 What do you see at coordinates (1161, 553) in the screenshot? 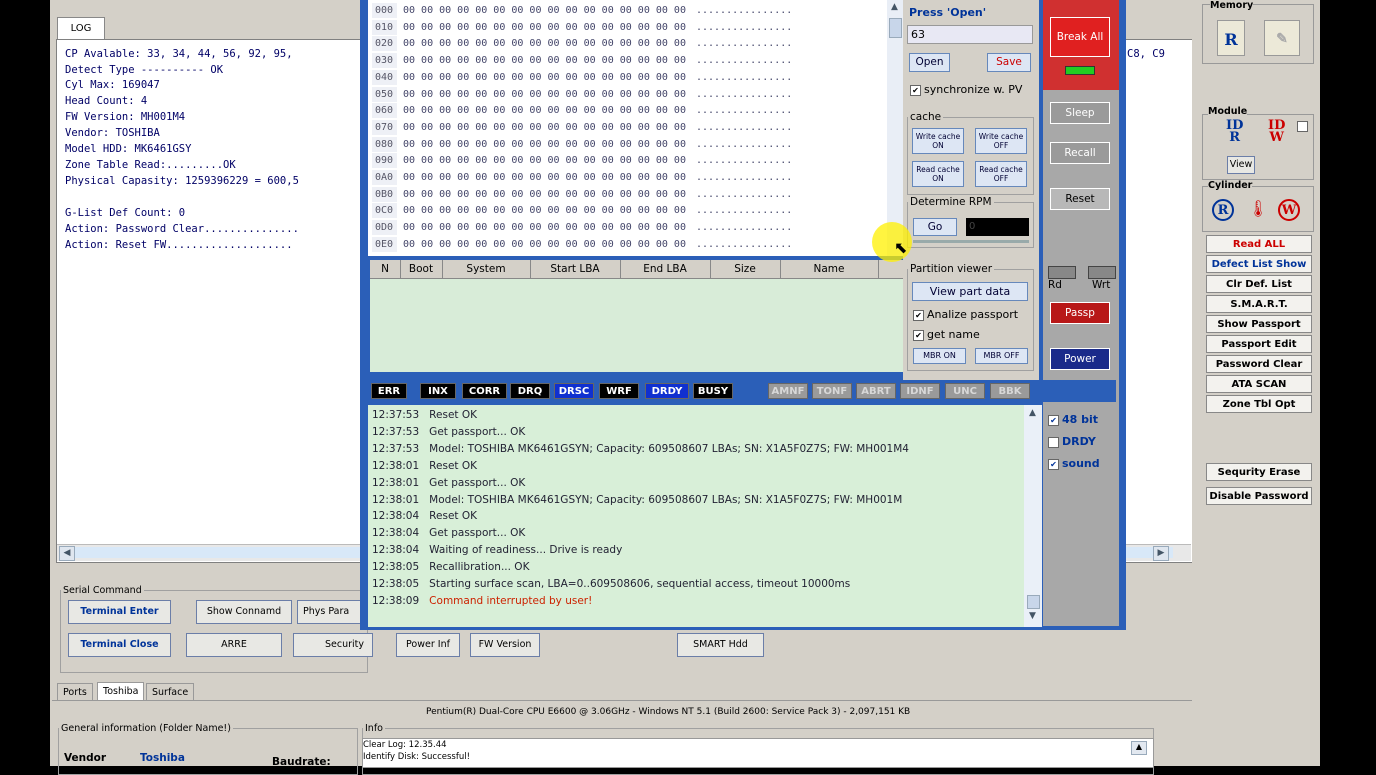
I see `scroll-right-icon: ▶` at bounding box center [1161, 553].